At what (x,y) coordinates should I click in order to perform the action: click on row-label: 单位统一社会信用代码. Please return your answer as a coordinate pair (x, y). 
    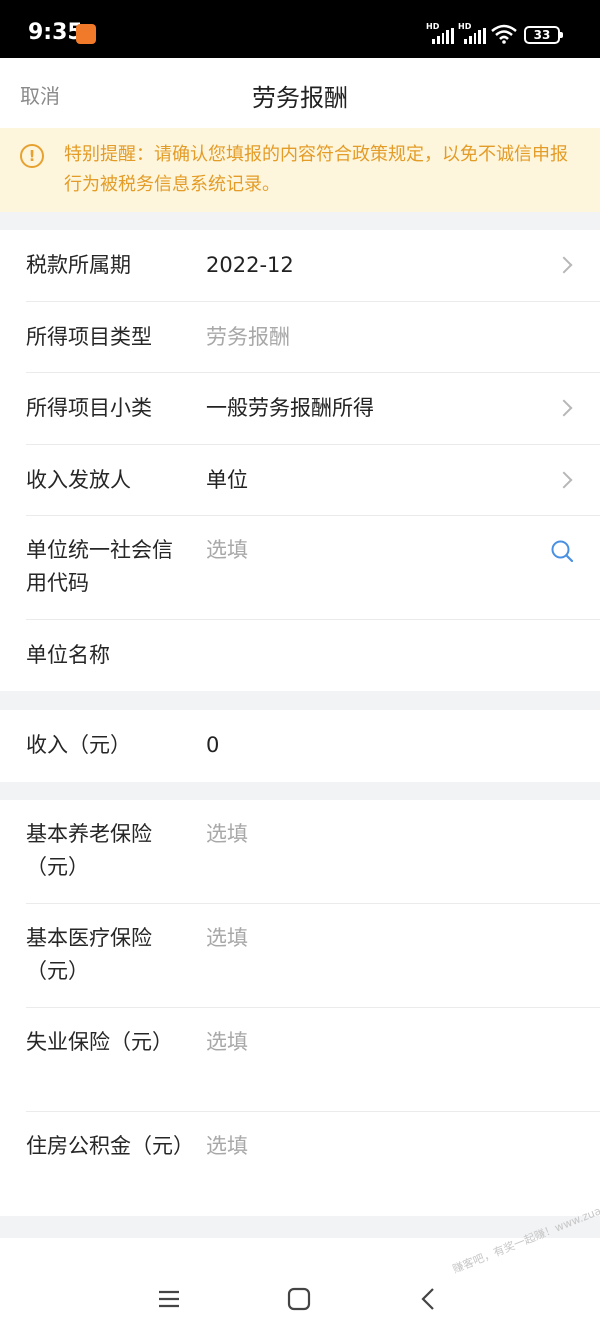
    Looking at the image, I should click on (99, 566).